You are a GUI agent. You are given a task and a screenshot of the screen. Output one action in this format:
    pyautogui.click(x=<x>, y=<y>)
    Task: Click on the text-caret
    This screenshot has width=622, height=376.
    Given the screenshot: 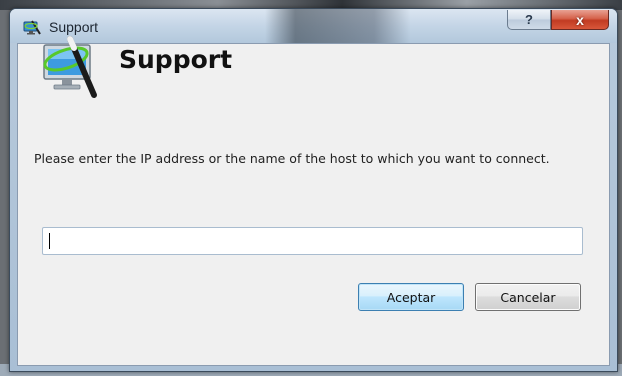 What is the action you would take?
    pyautogui.click(x=49, y=241)
    